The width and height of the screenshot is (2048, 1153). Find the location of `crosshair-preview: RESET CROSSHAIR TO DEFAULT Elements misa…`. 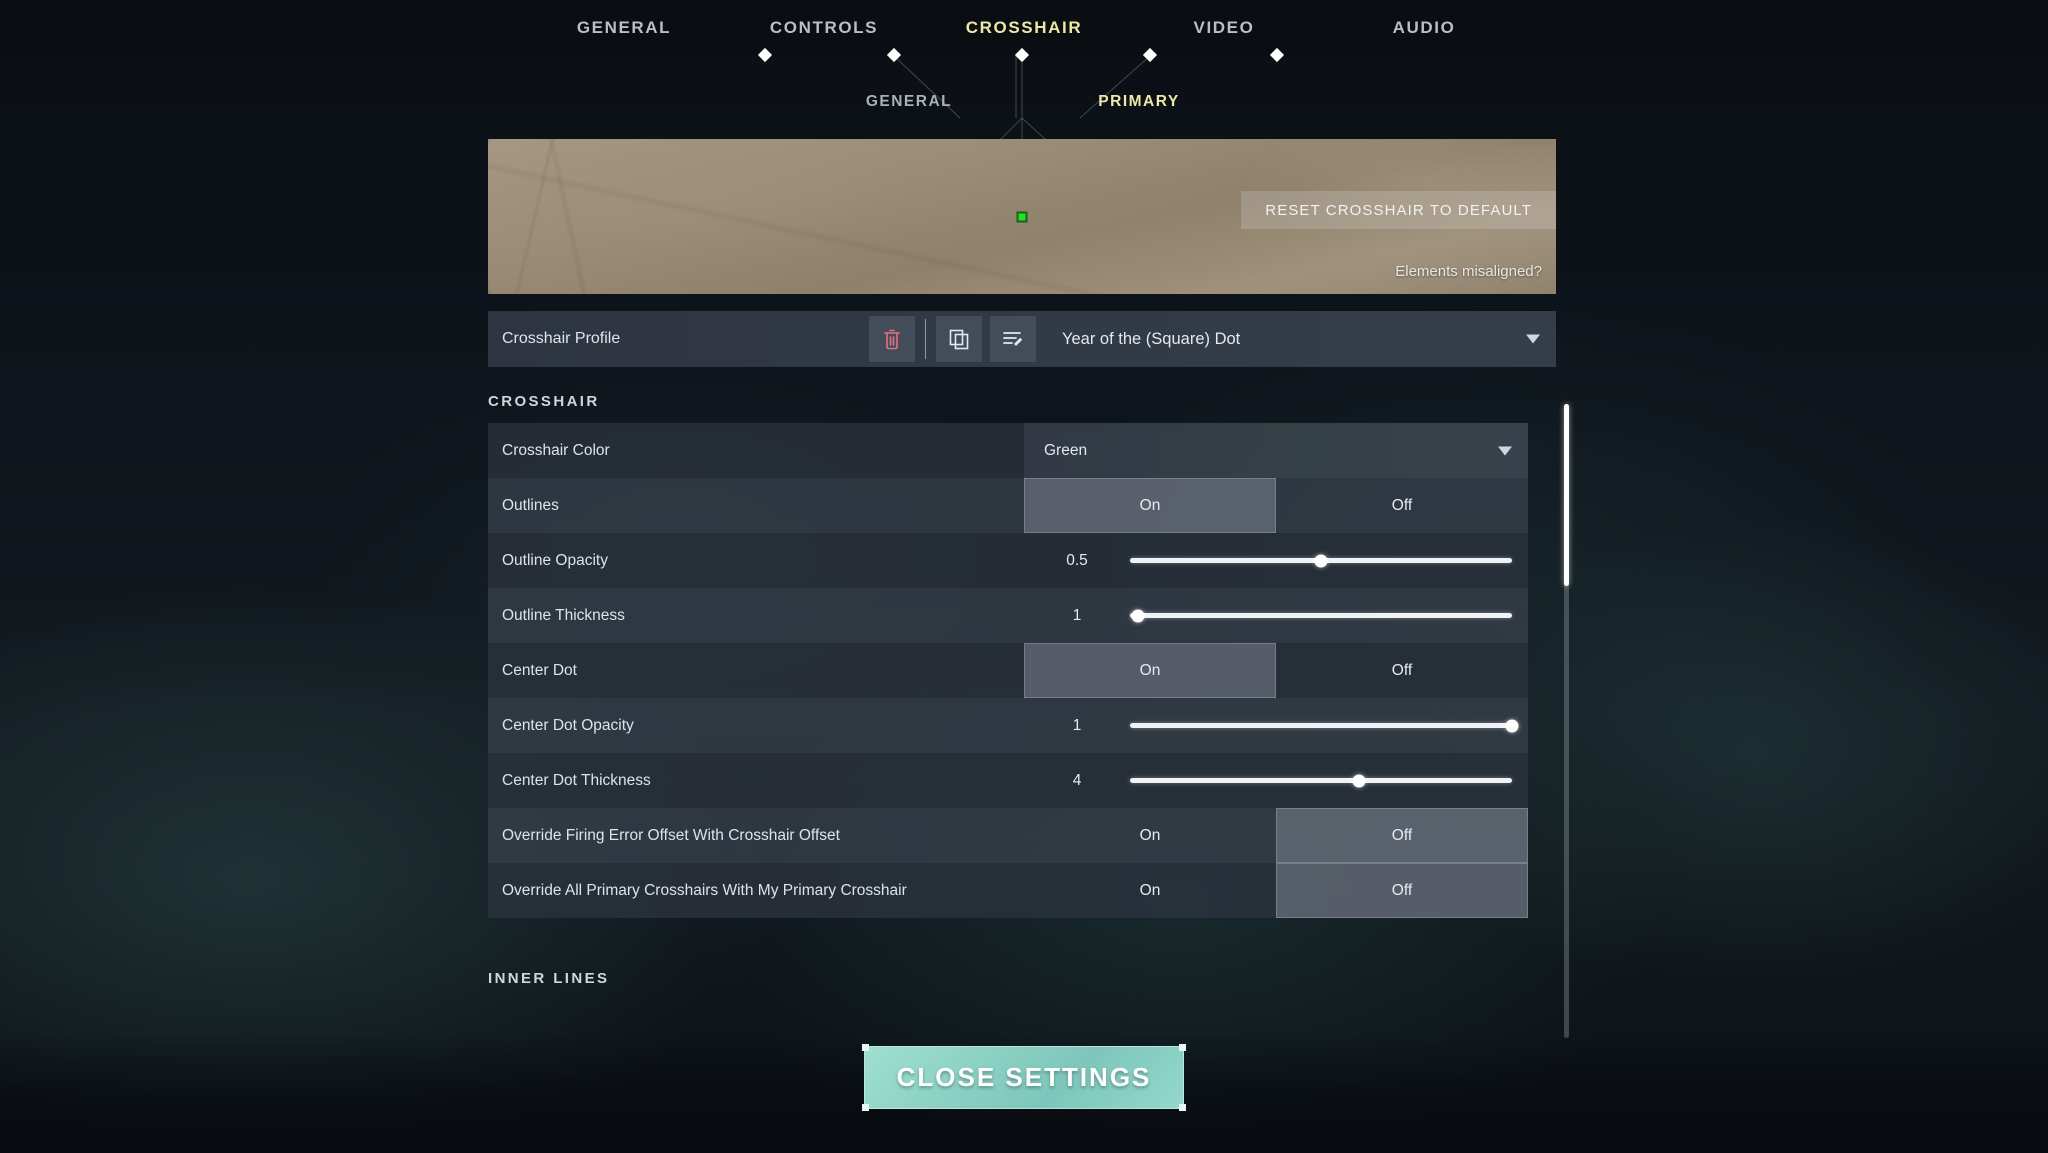

crosshair-preview: RESET CROSSHAIR TO DEFAULT Elements misa… is located at coordinates (1022, 216).